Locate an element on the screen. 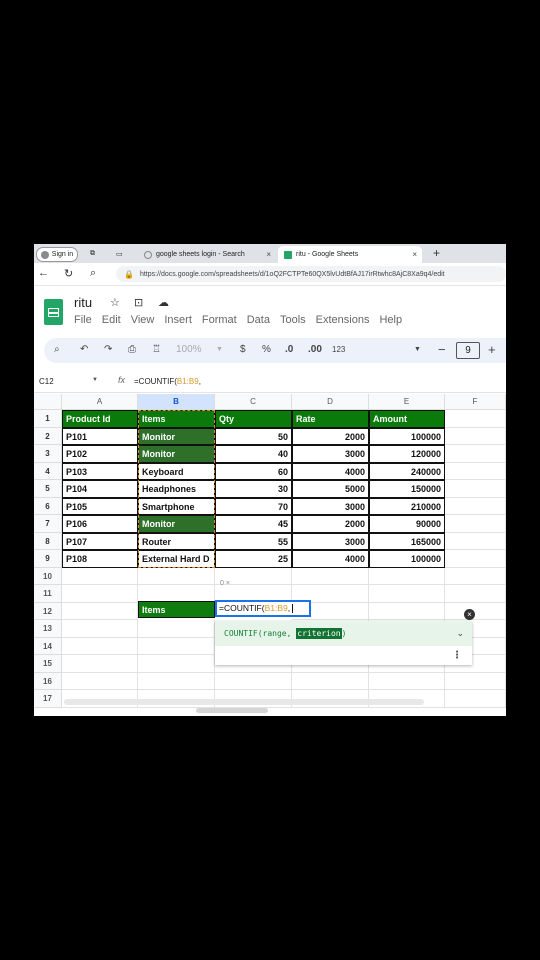 This screenshot has width=540, height=960. table-cell-r9-c0: P108 is located at coordinates (100, 559).